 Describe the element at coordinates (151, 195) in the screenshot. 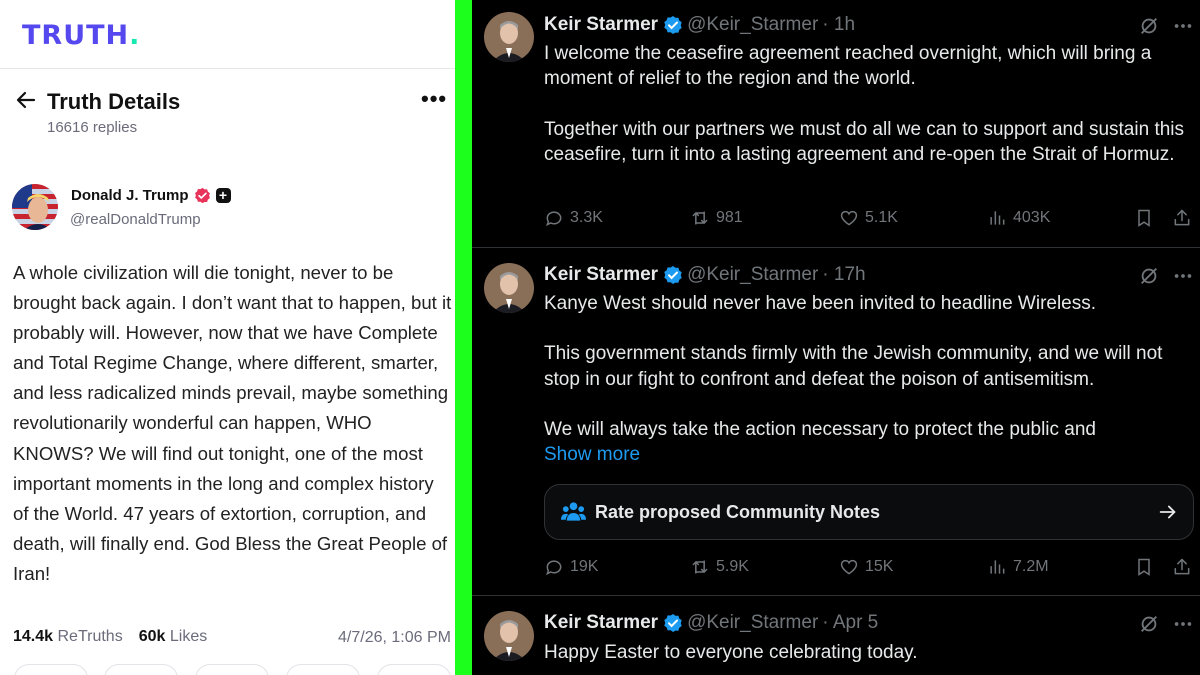

I see `author-name: Donald J. Trump +` at that location.